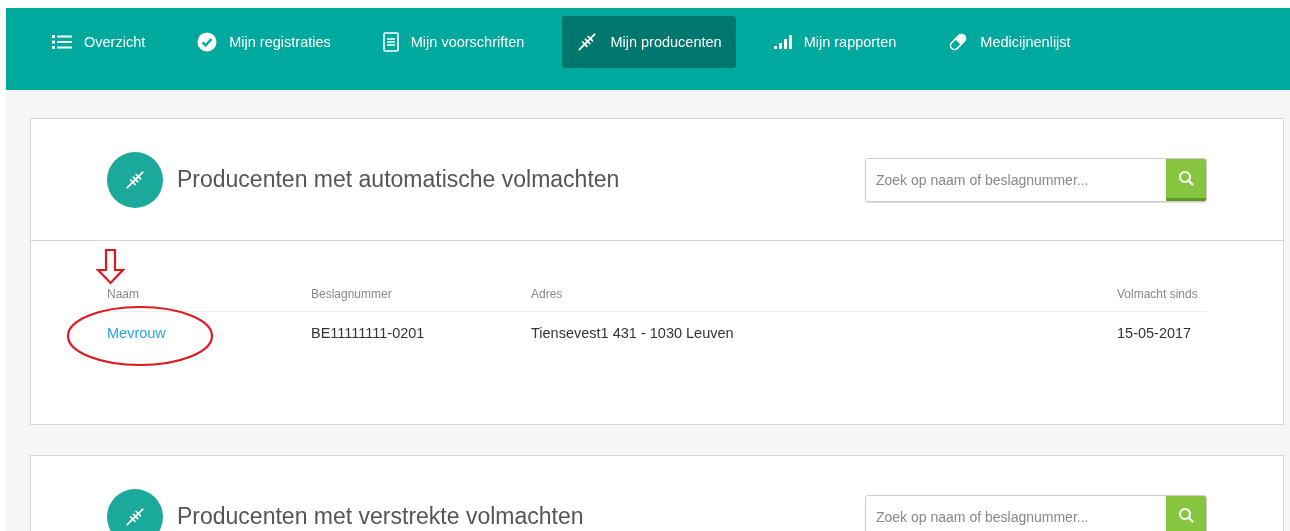 The width and height of the screenshot is (1290, 531). What do you see at coordinates (649, 42) in the screenshot?
I see `nav-tab: Mijn producenten` at bounding box center [649, 42].